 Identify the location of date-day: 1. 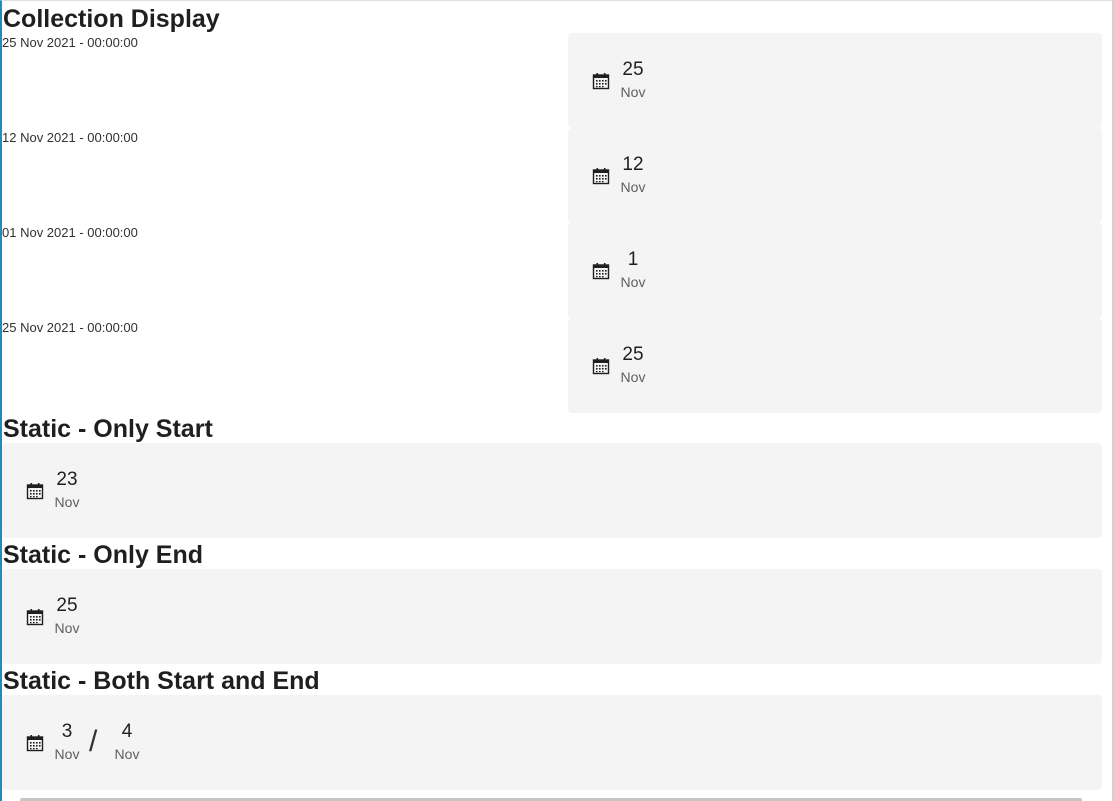
(633, 259).